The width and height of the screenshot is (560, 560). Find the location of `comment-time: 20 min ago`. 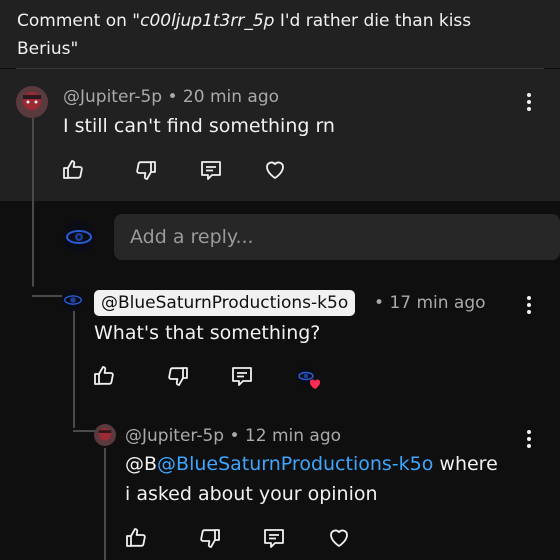

comment-time: 20 min ago is located at coordinates (231, 97).